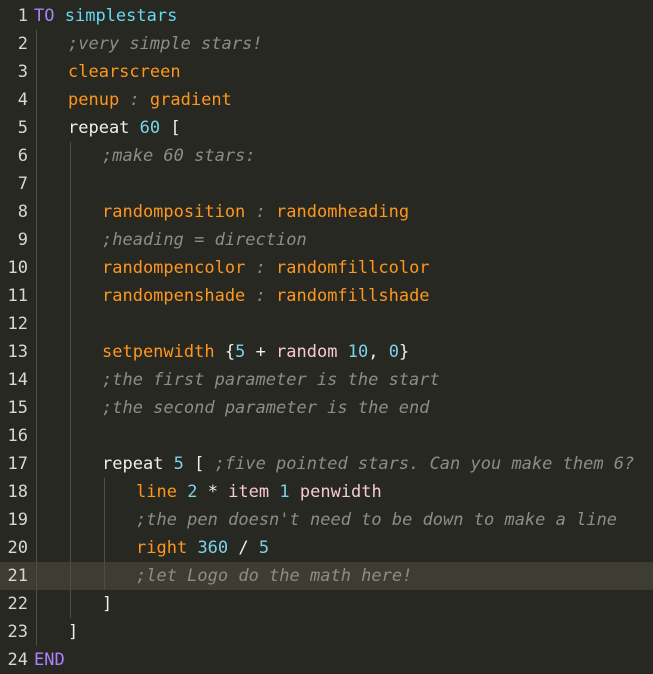  I want to click on code-token: randomposition, so click(174, 212).